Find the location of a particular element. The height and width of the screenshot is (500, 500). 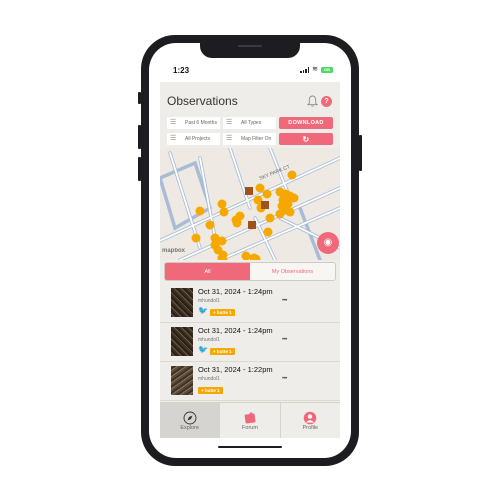

battery-icon: GB is located at coordinates (327, 70).